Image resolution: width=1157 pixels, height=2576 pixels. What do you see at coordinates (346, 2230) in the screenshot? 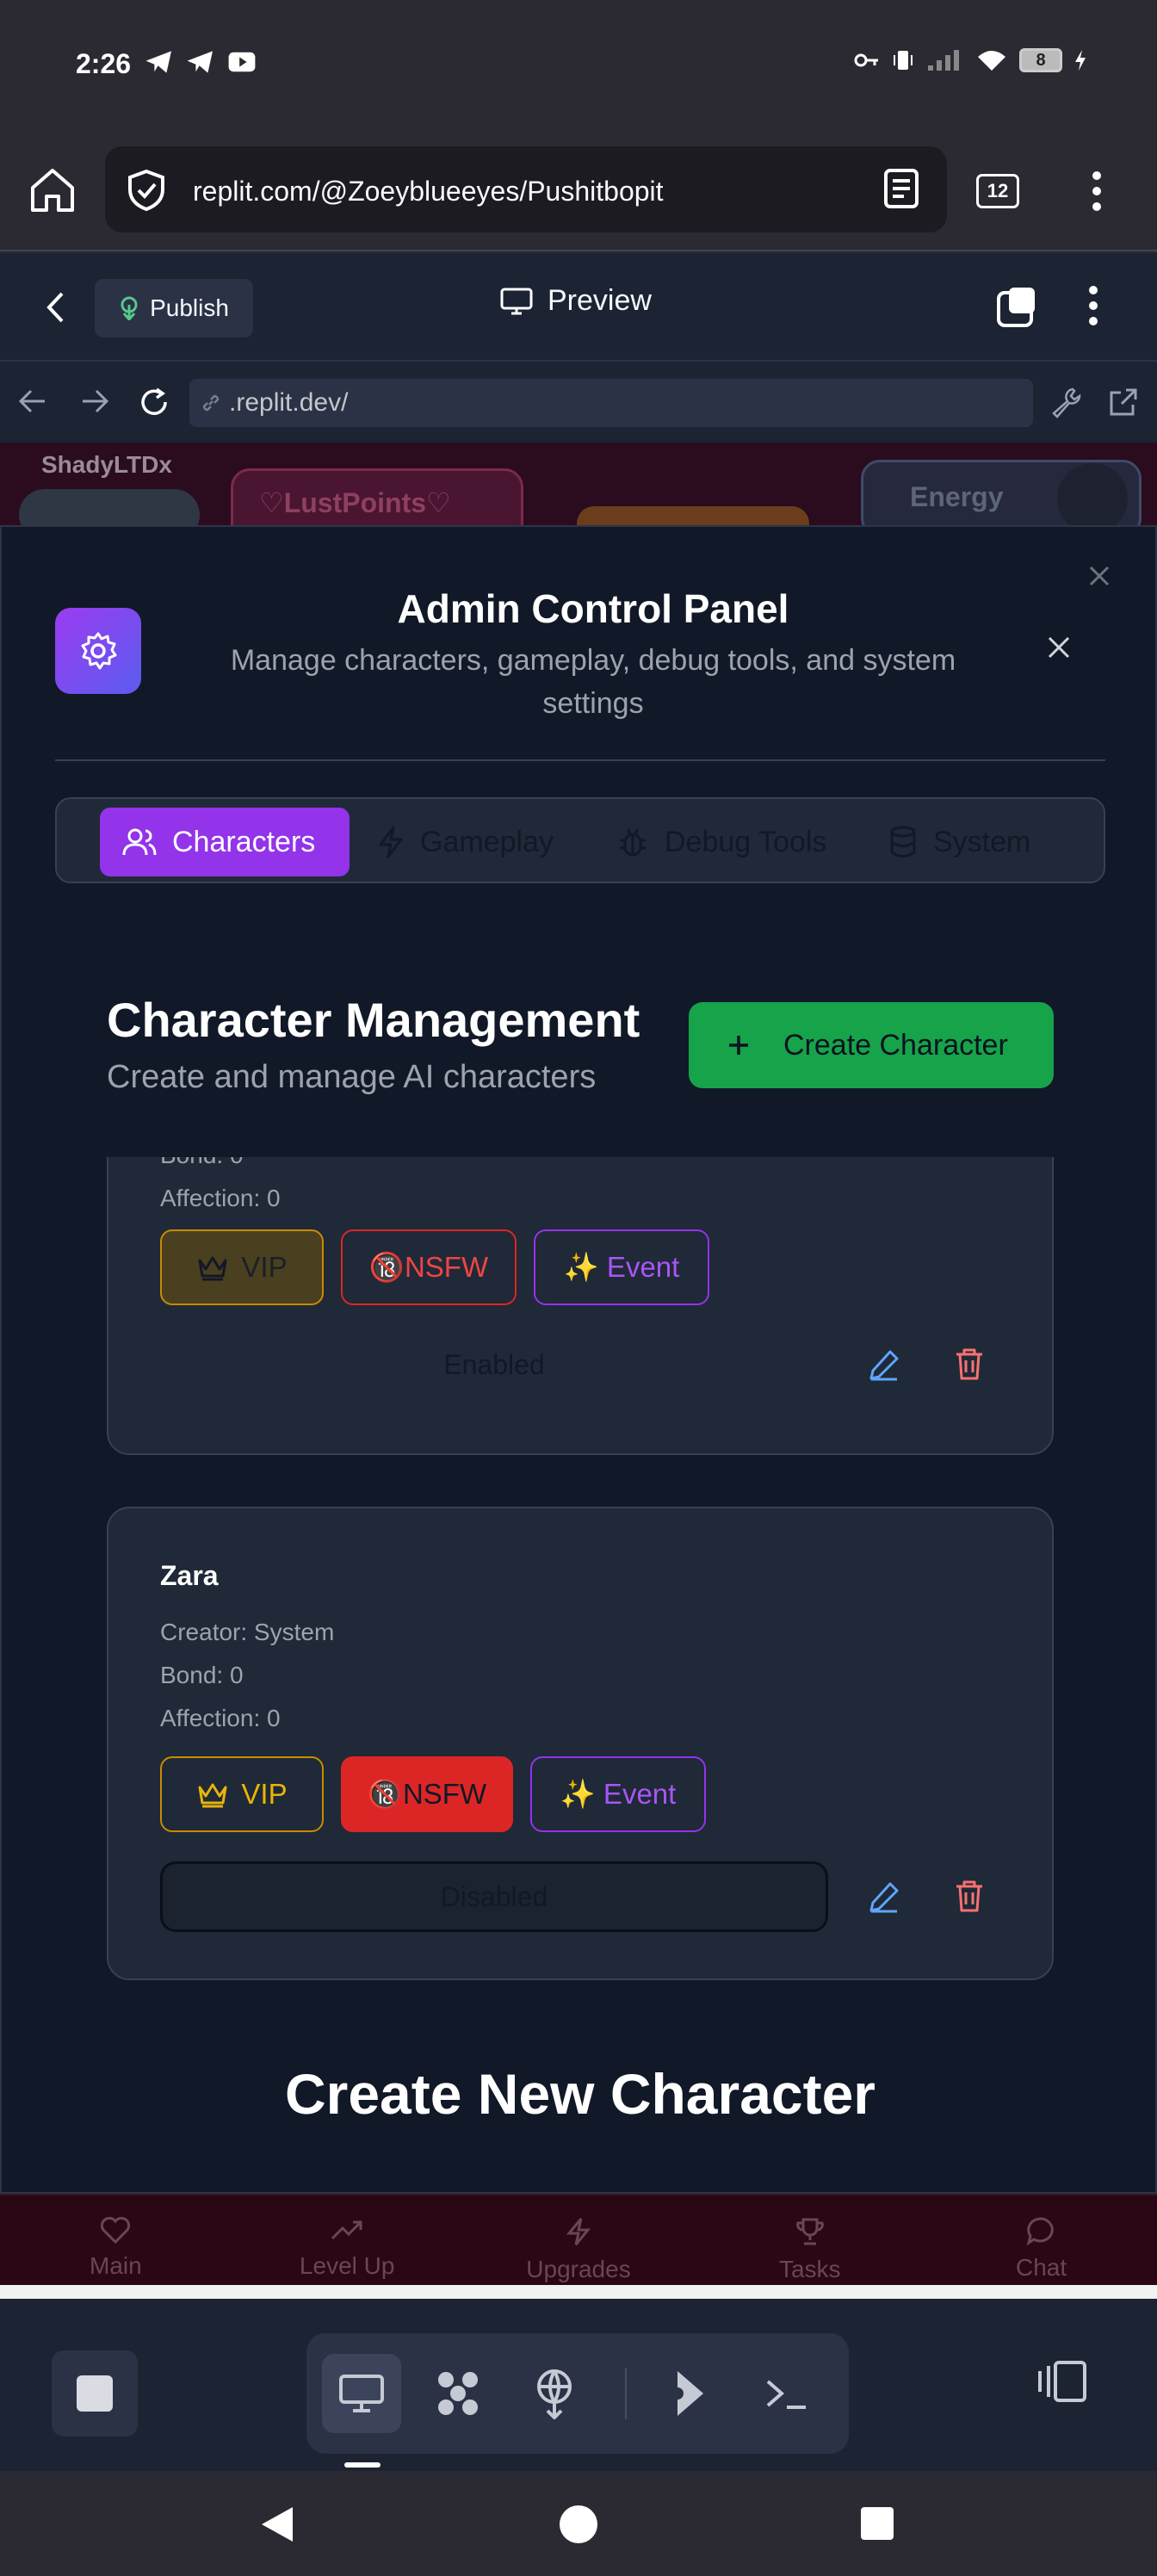
I see `trend-up-icon` at bounding box center [346, 2230].